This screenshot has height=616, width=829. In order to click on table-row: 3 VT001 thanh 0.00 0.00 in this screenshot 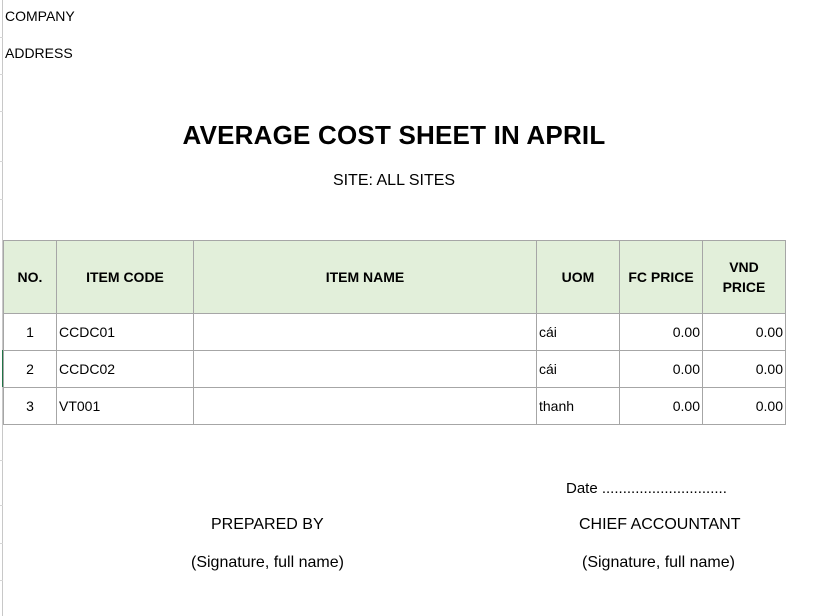, I will do `click(394, 406)`.